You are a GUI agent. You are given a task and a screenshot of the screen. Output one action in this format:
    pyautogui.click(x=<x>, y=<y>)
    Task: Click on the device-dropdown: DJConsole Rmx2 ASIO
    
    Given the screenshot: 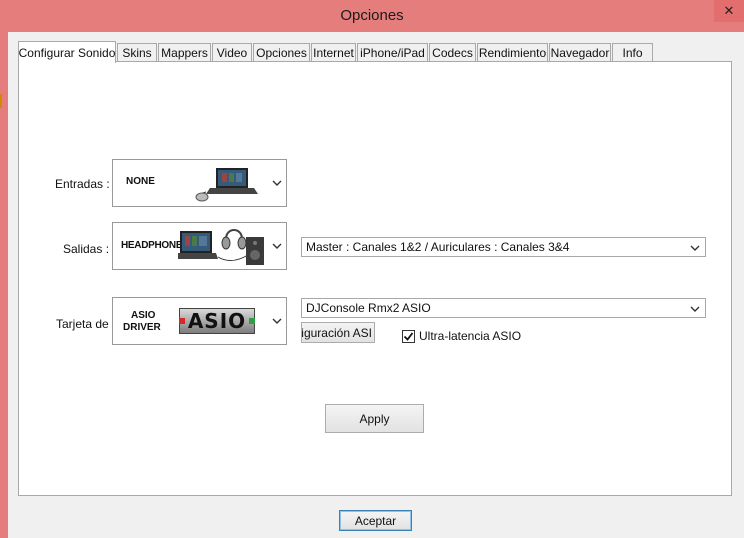 What is the action you would take?
    pyautogui.click(x=503, y=308)
    